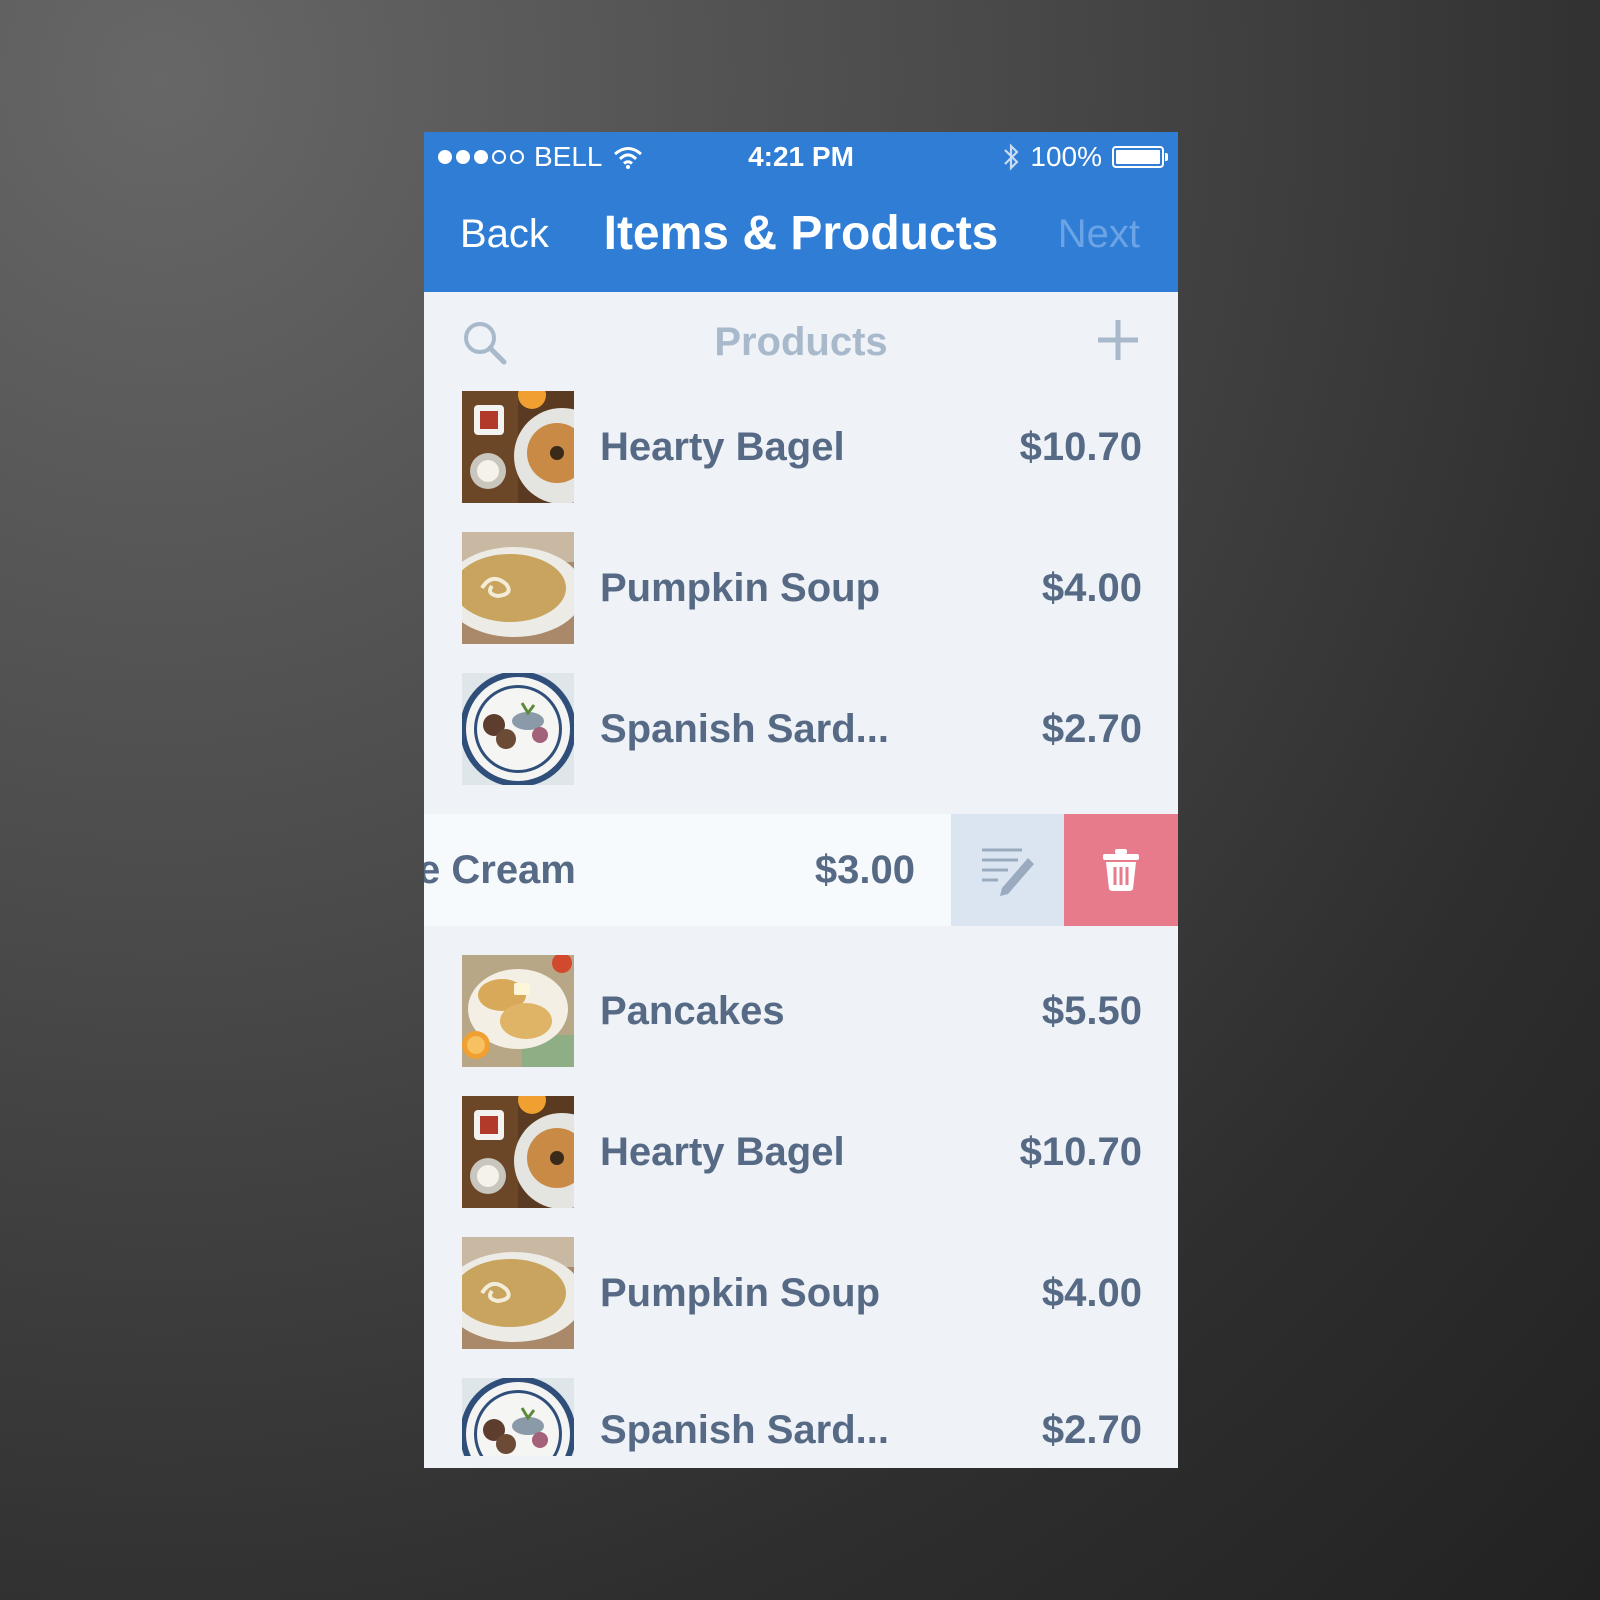 The height and width of the screenshot is (1600, 1600). I want to click on edit-icon, so click(1008, 872).